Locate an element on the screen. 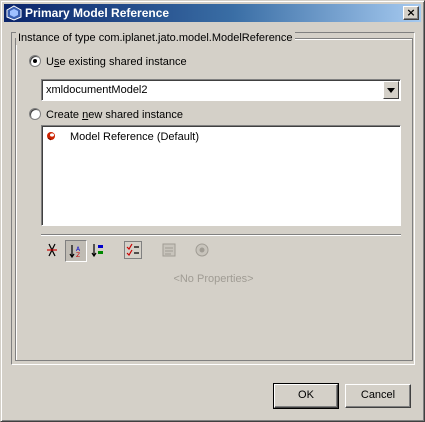 This screenshot has width=425, height=422. use-existing-label-pre: U is located at coordinates (50, 62).